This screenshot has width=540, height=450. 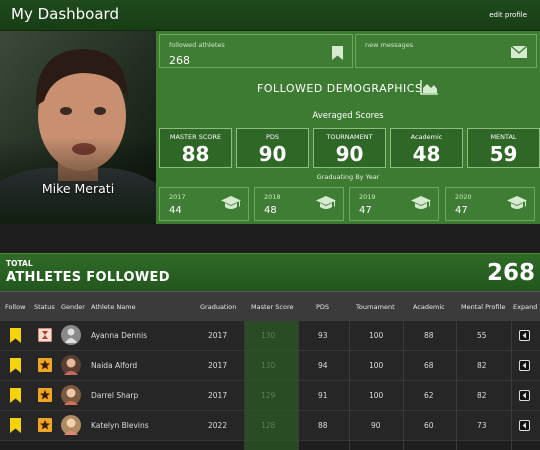 What do you see at coordinates (426, 137) in the screenshot?
I see `academic-score-label: Academic` at bounding box center [426, 137].